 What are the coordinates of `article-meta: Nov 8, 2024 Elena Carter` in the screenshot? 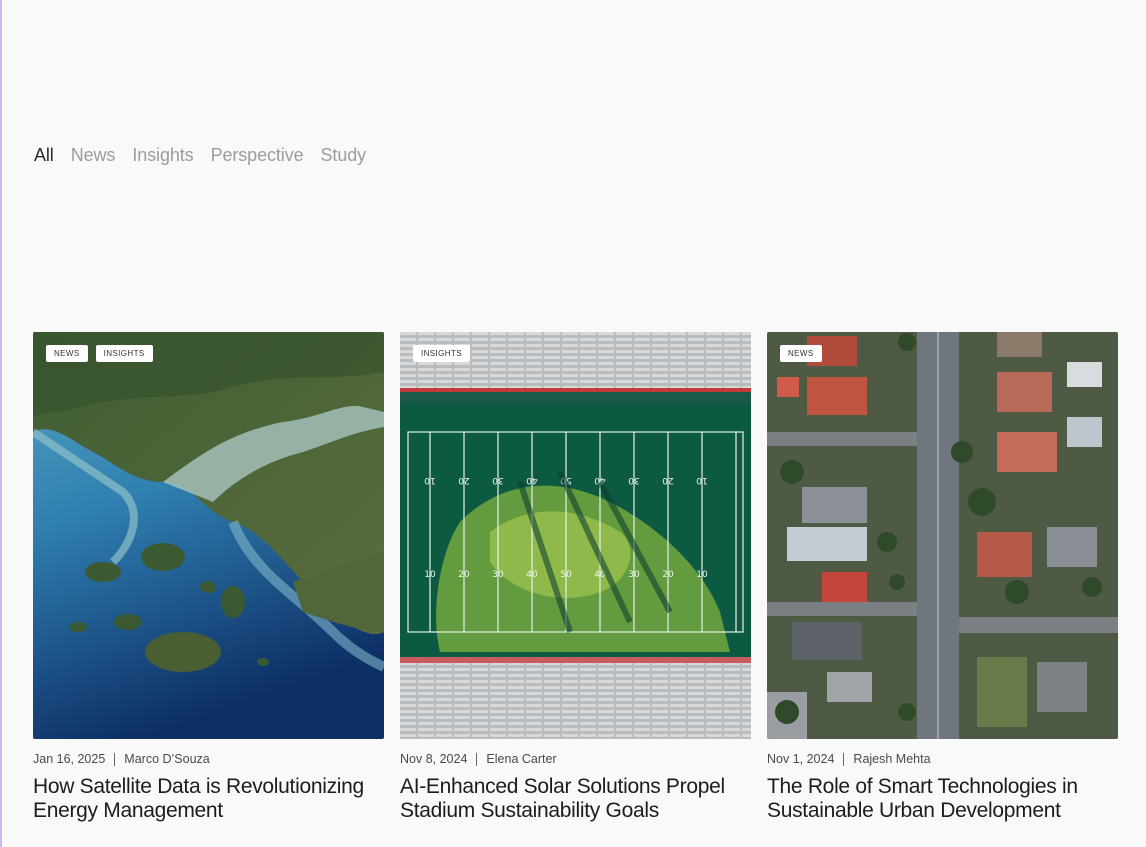 It's located at (575, 759).